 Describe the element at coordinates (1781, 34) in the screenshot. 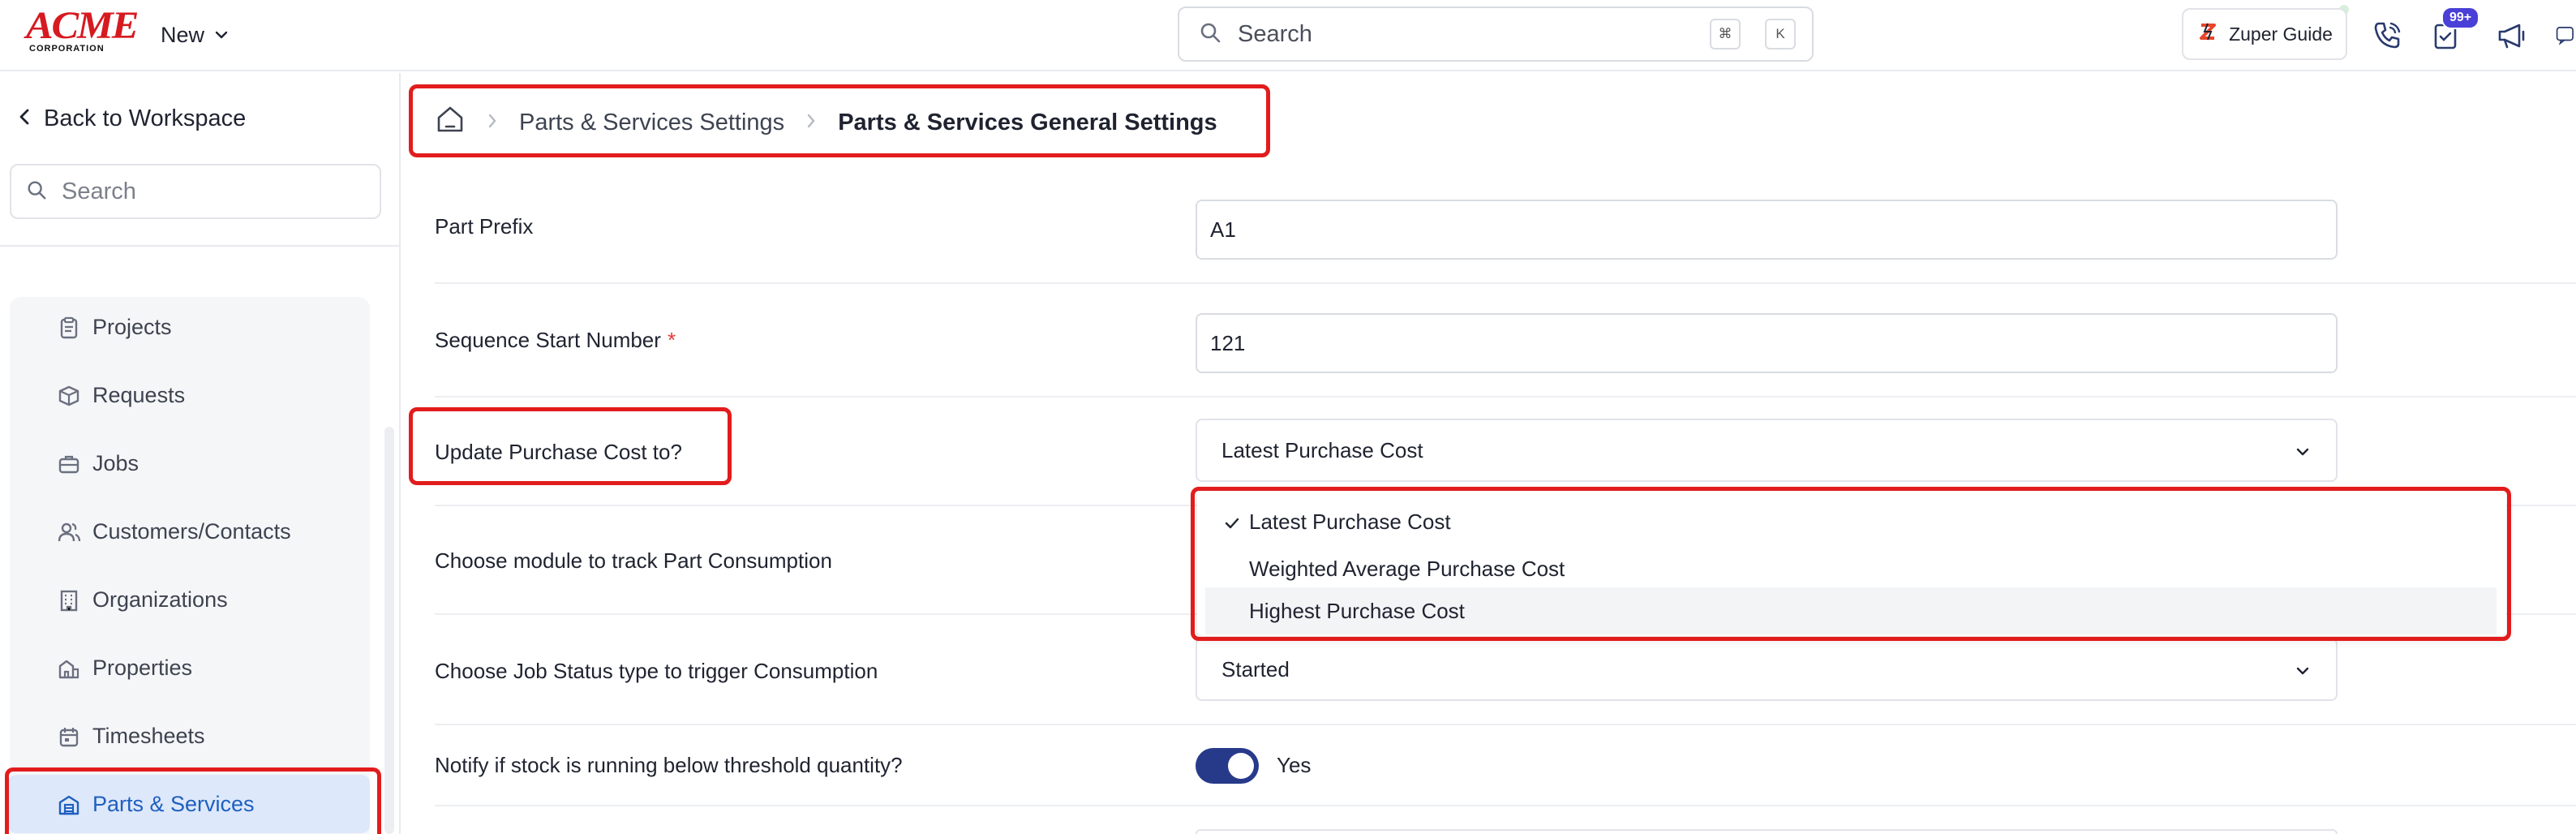

I see `kbd-k-key: K` at that location.